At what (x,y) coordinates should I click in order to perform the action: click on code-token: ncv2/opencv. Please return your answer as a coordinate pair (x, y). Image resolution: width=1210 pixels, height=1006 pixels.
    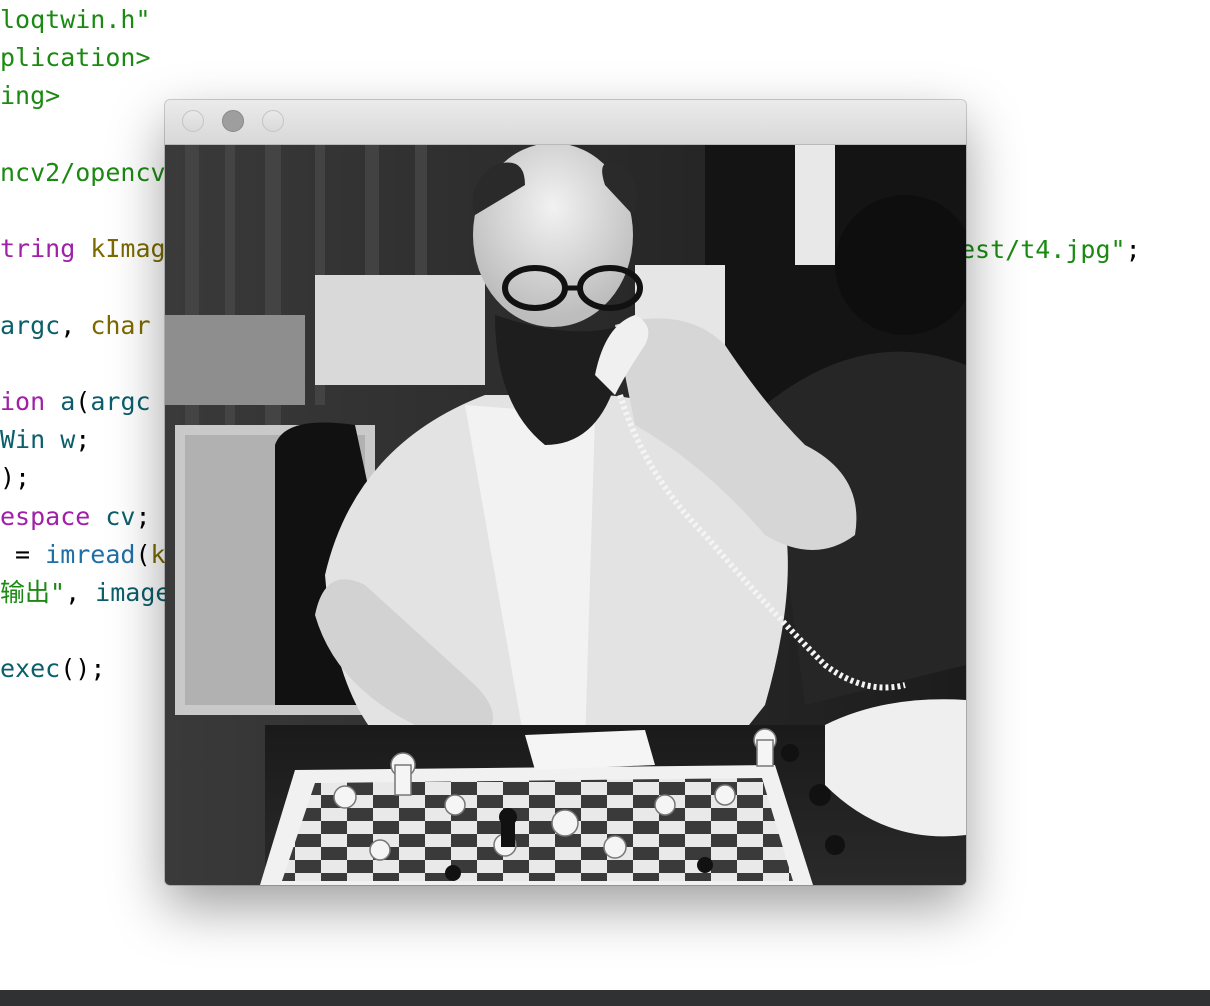
    Looking at the image, I should click on (83, 172).